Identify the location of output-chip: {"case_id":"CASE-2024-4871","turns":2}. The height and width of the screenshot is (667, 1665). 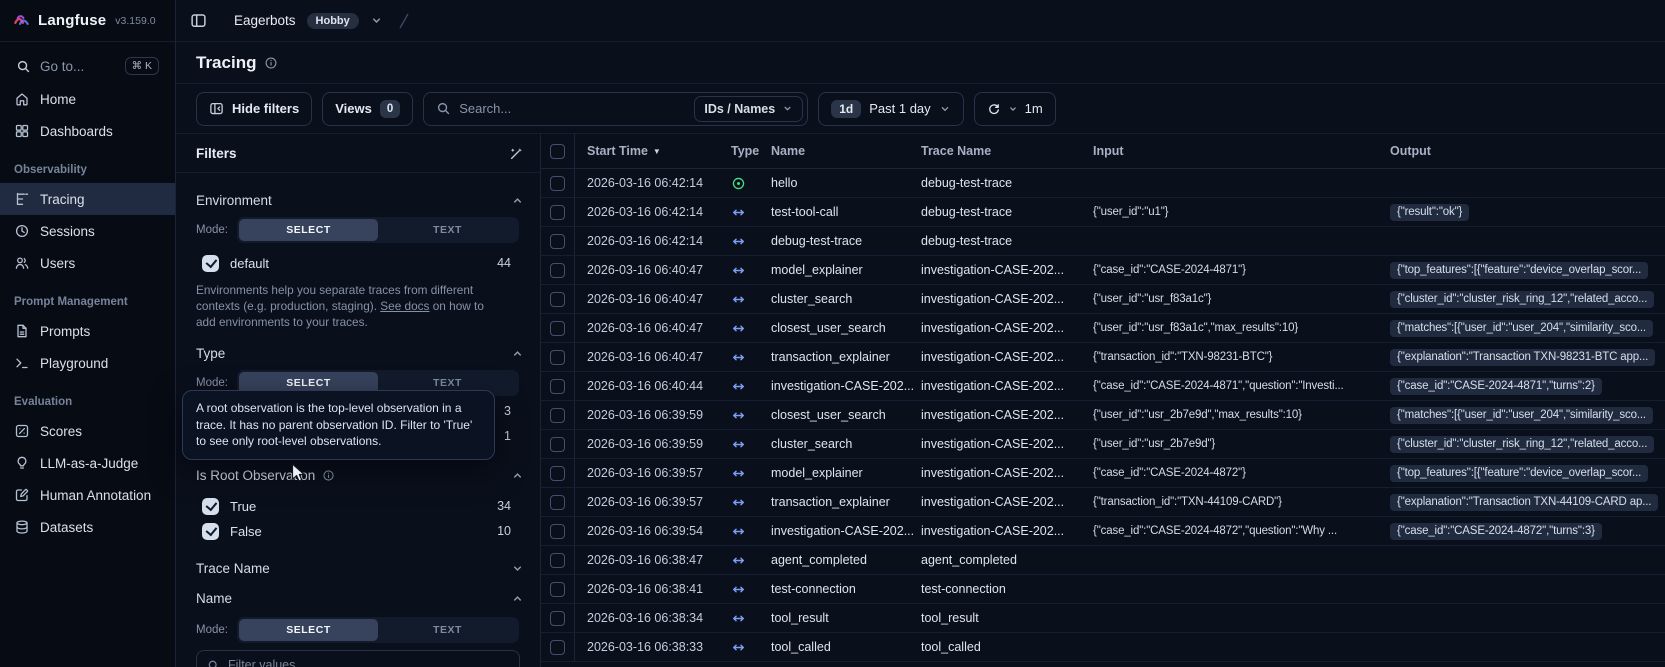
(1496, 386).